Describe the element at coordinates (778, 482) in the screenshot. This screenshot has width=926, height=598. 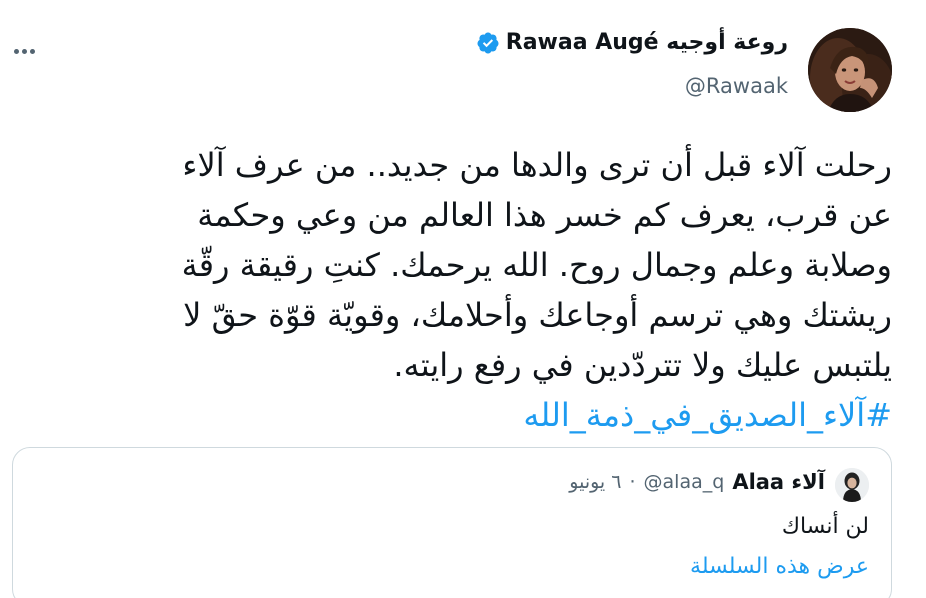
I see `quoted-display-name: آلاء Alaa` at that location.